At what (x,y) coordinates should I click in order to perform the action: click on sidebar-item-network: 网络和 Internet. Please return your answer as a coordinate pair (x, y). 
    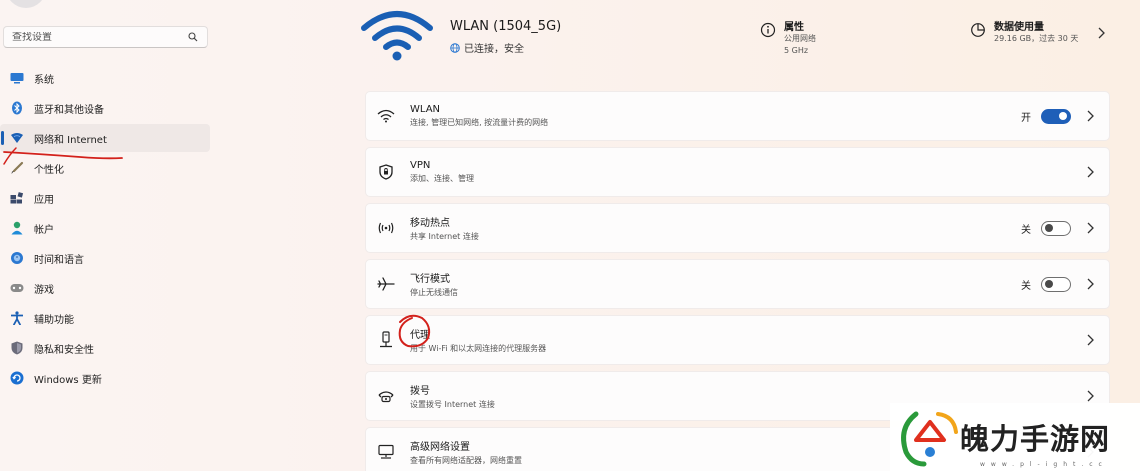
    Looking at the image, I should click on (105, 138).